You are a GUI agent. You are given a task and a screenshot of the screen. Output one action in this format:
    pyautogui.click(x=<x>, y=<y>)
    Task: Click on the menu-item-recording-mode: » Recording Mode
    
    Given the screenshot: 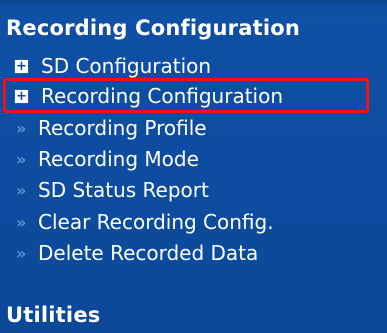 What is the action you would take?
    pyautogui.click(x=105, y=159)
    